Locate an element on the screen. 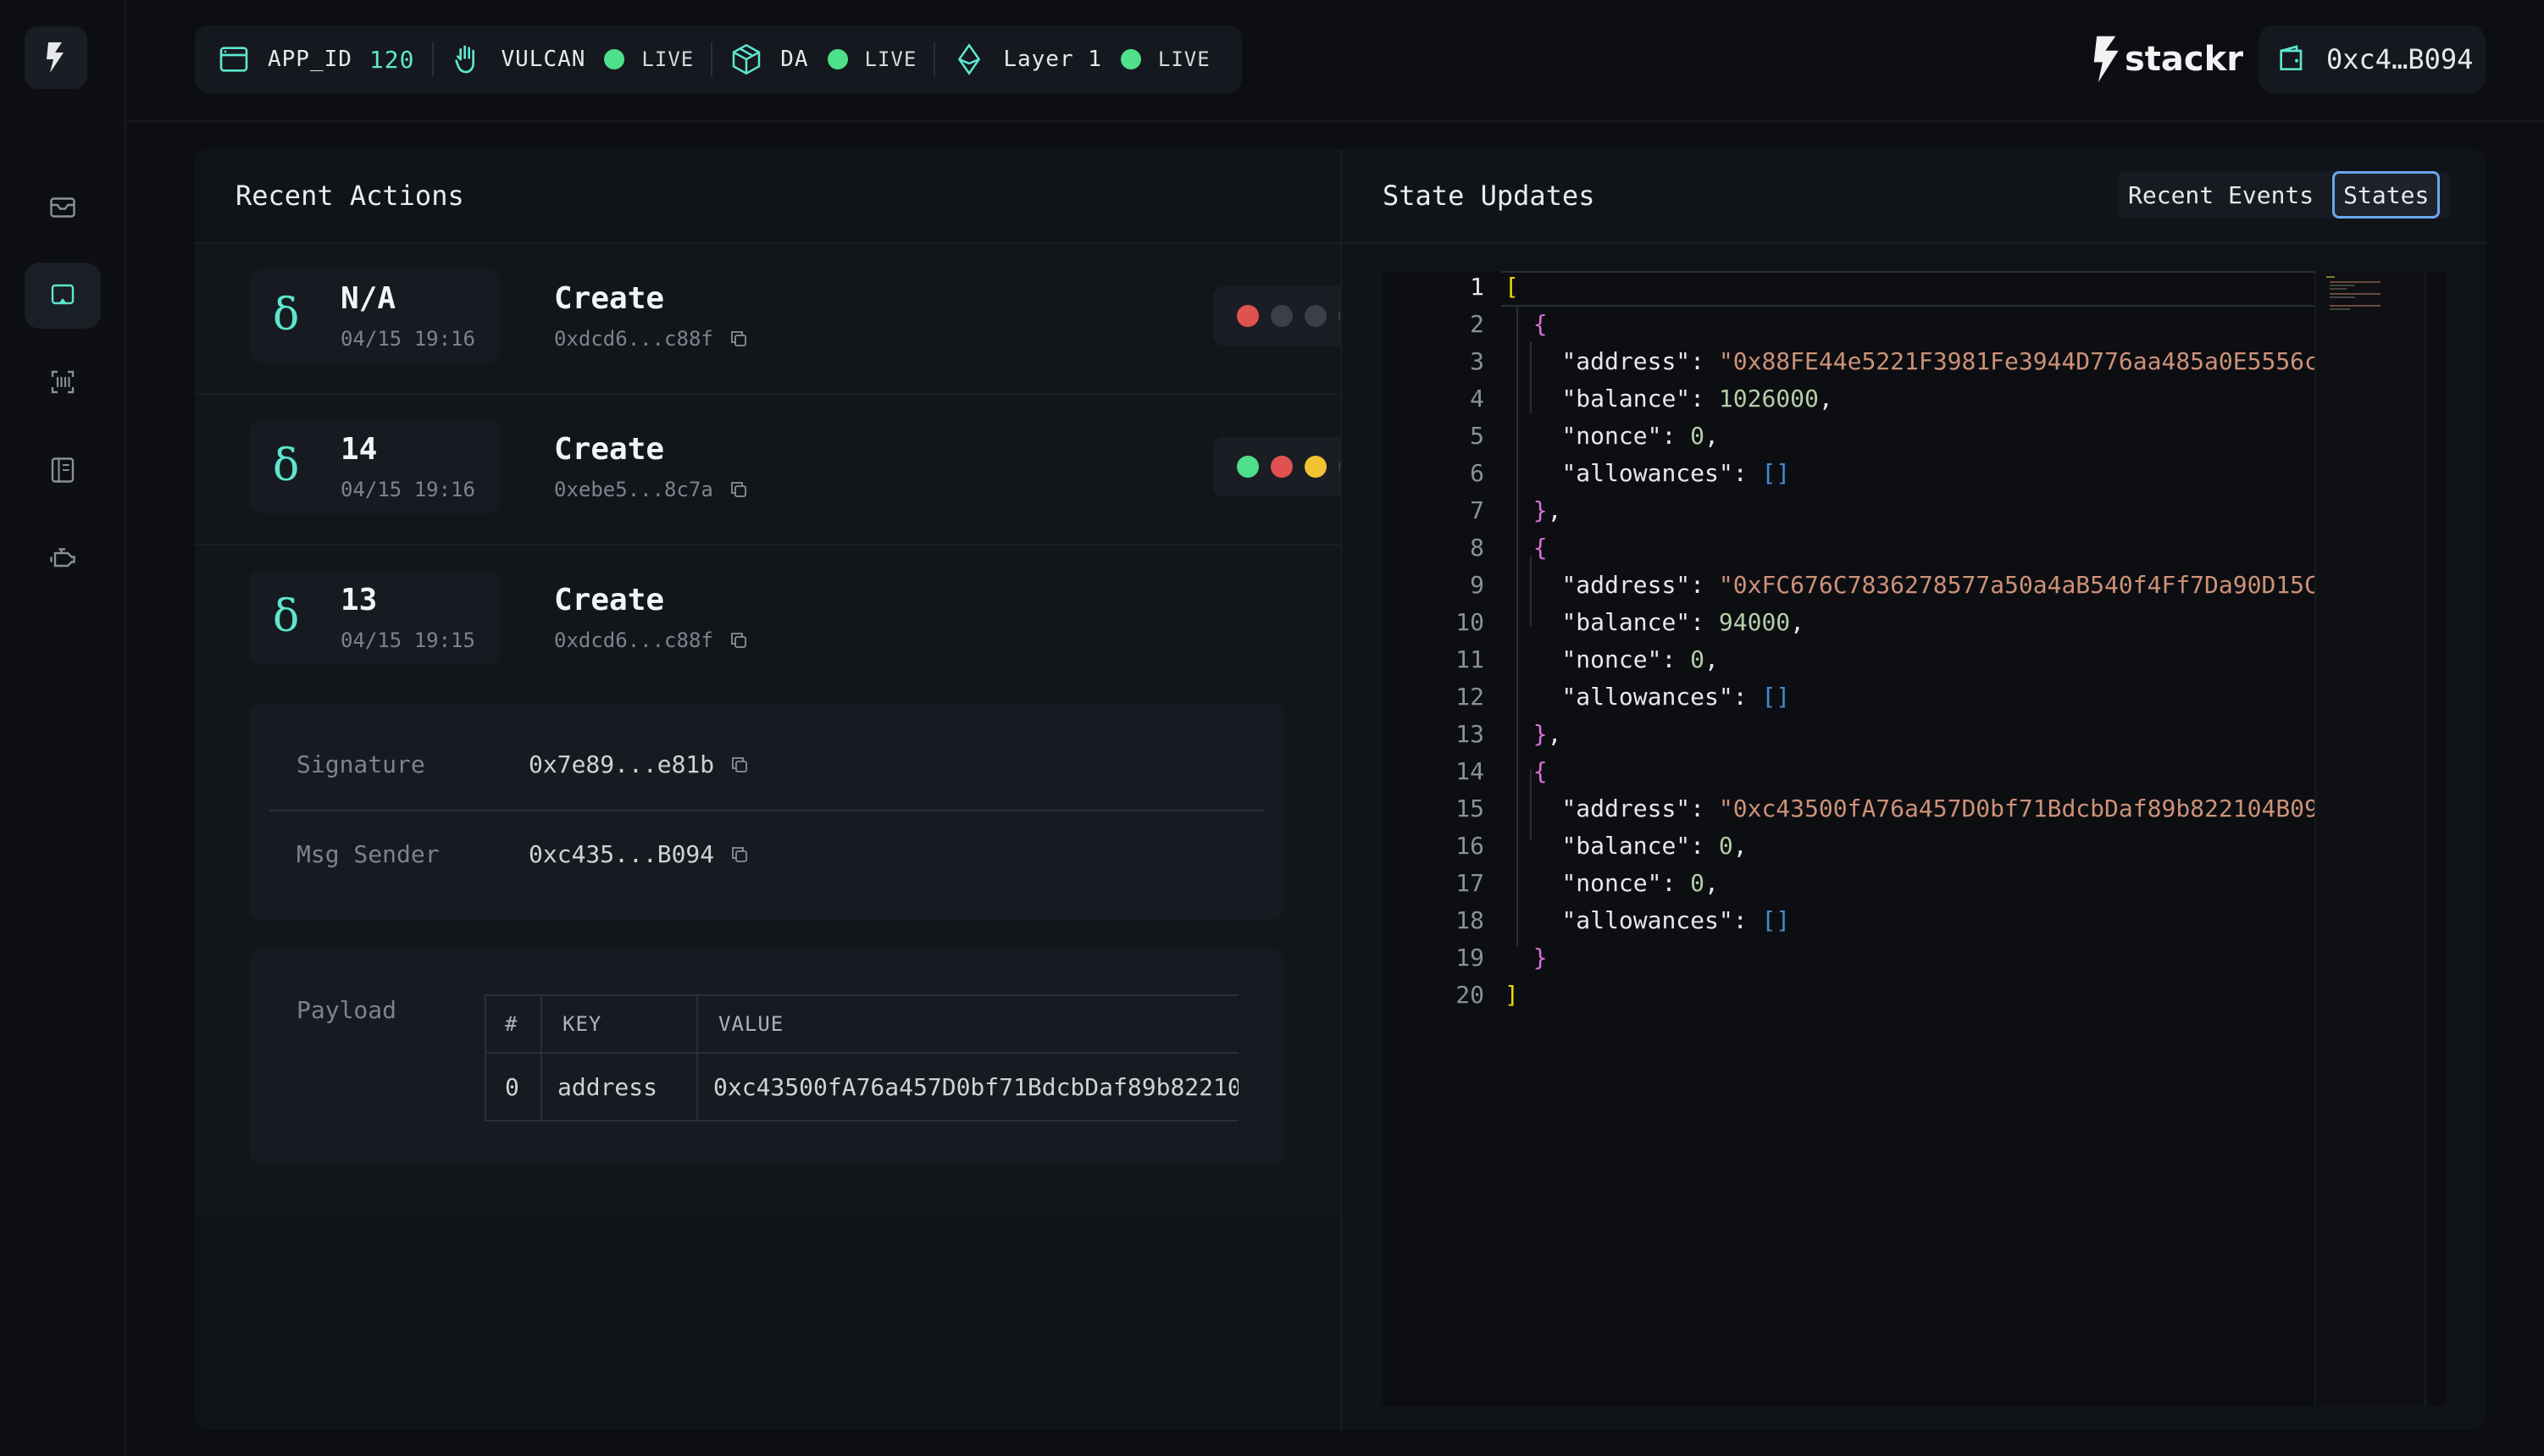  action-id: N/A is located at coordinates (368, 298).